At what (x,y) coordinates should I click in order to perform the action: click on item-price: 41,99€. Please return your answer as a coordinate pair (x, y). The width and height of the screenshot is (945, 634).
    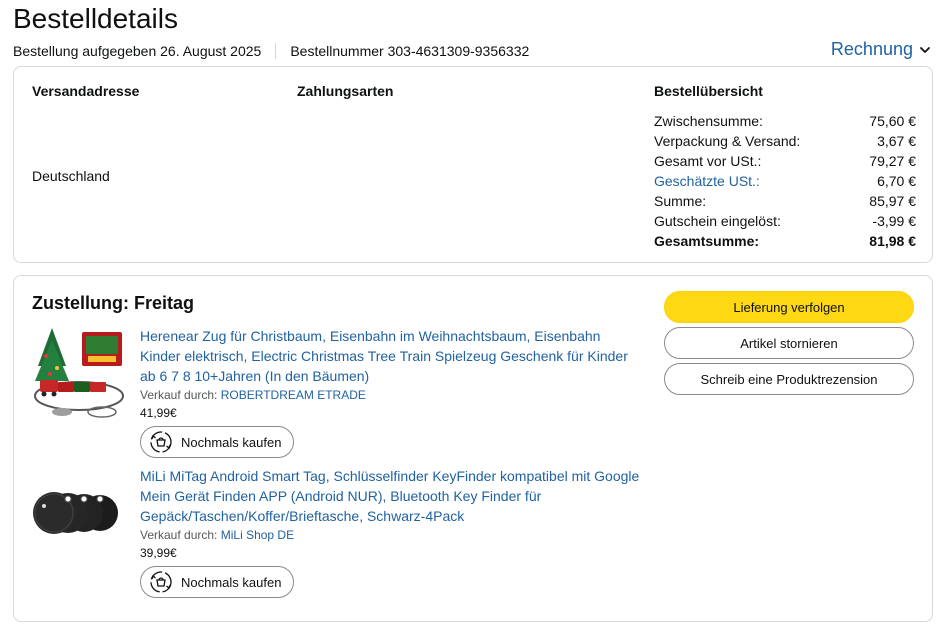
    Looking at the image, I should click on (158, 413).